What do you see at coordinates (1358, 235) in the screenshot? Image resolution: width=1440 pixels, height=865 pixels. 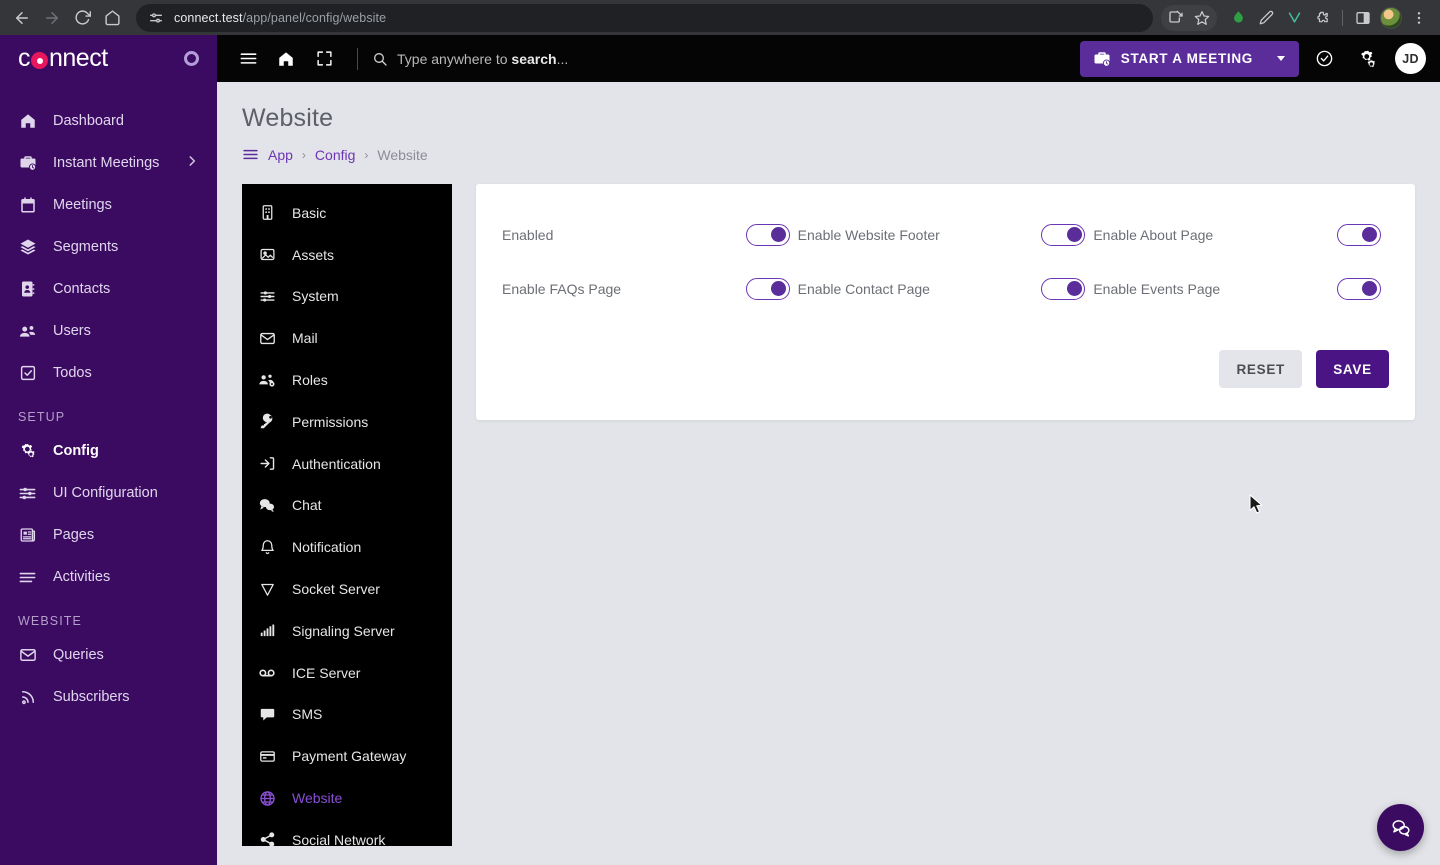 I see `toggle-enable-about-page` at bounding box center [1358, 235].